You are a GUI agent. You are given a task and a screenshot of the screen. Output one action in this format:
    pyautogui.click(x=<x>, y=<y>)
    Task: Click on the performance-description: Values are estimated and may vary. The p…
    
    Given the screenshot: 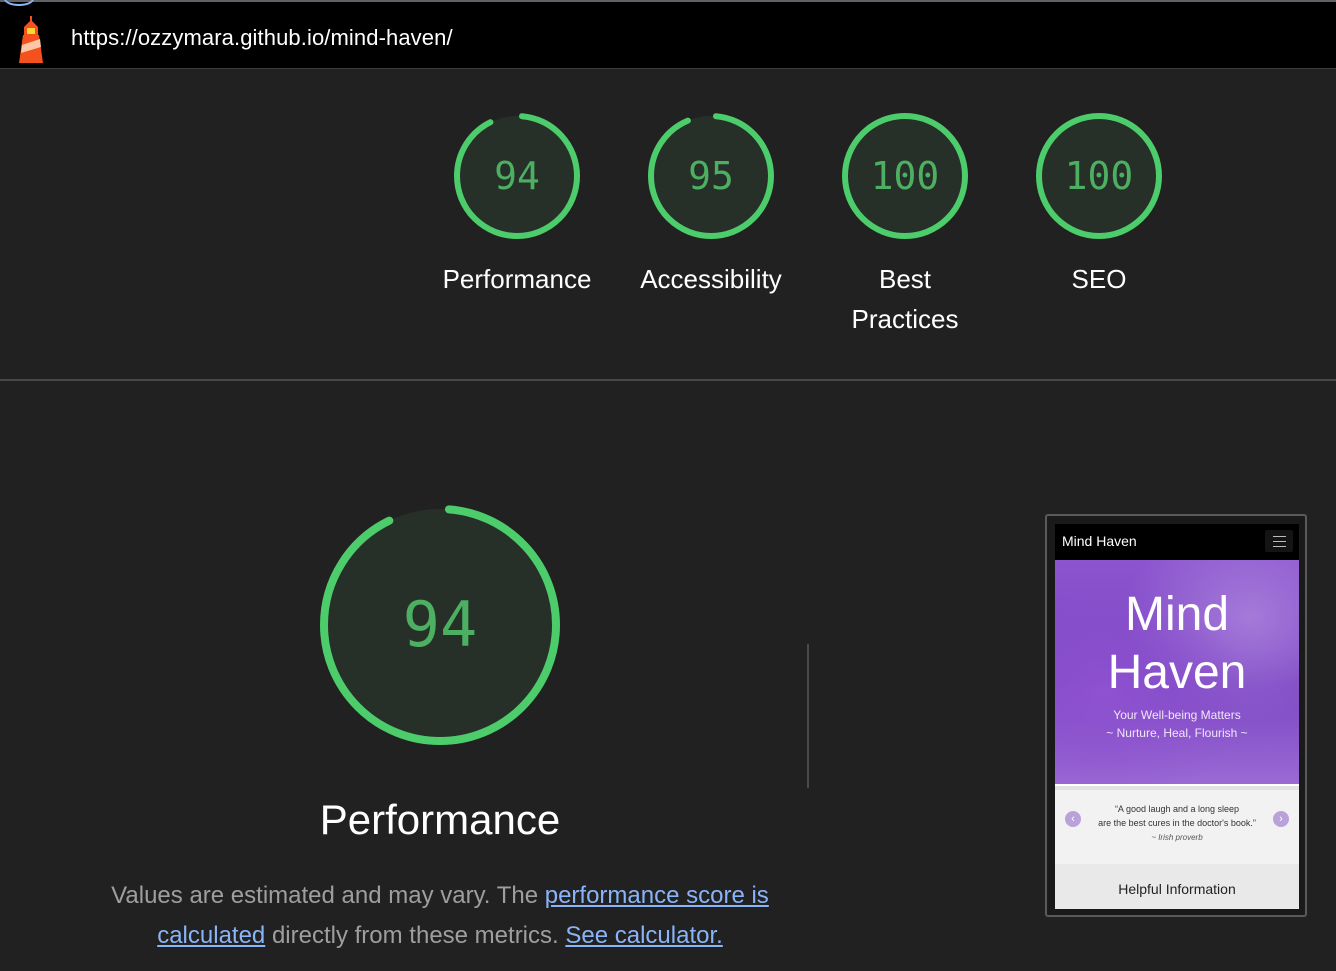 What is the action you would take?
    pyautogui.click(x=440, y=916)
    